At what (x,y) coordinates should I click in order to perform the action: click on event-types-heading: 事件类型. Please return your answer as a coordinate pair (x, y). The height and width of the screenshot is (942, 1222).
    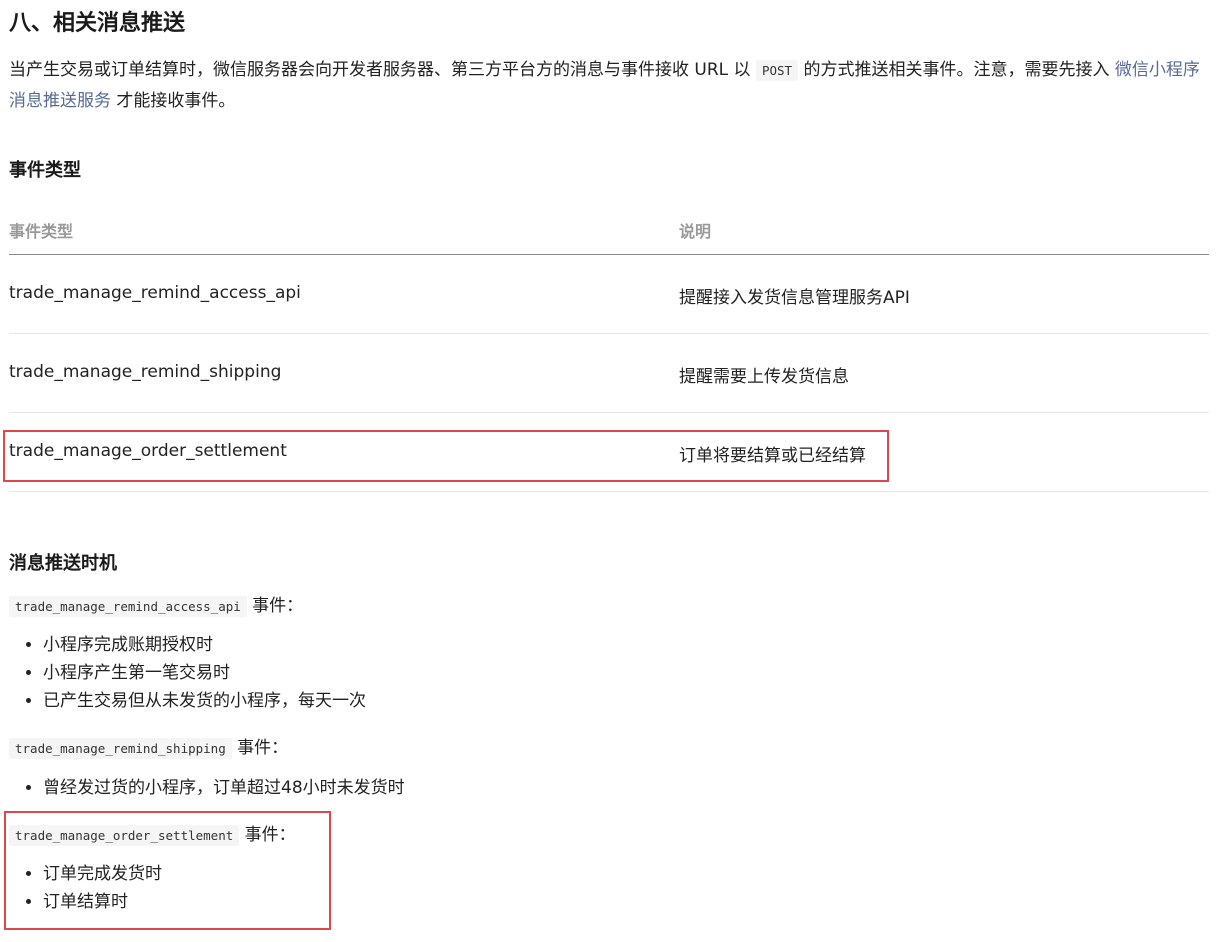
    Looking at the image, I should click on (45, 170).